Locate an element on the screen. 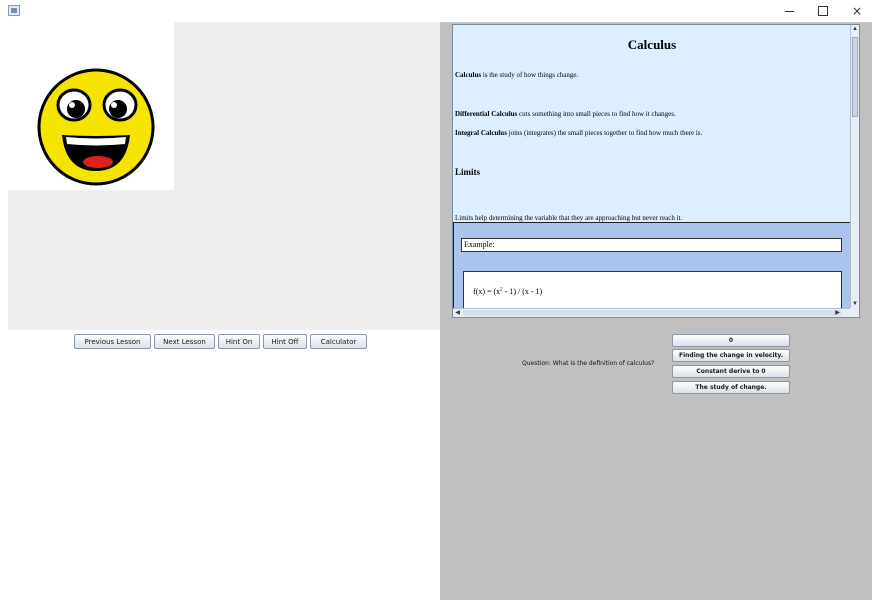 The image size is (872, 600). previous-lesson-button: Previous Lesson is located at coordinates (112, 341).